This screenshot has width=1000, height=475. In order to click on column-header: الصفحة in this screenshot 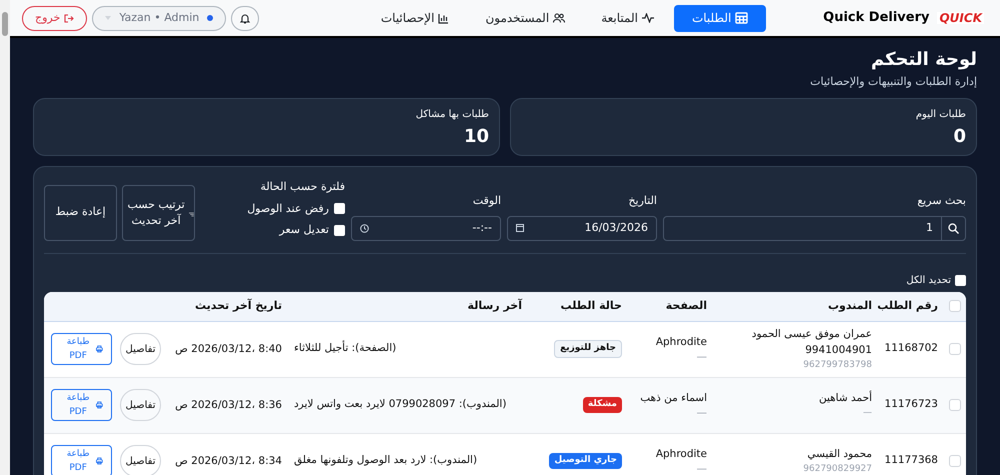, I will do `click(686, 306)`.